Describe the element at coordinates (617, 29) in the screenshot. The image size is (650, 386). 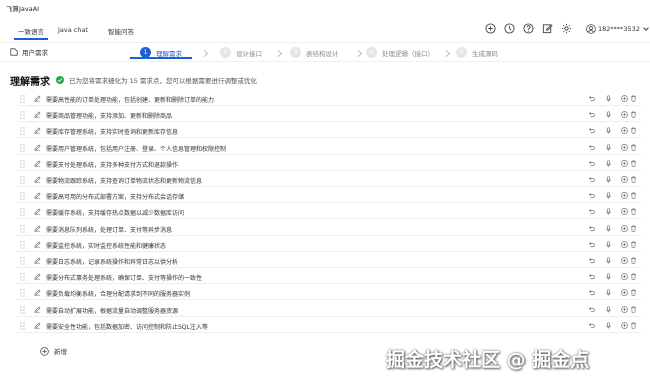
I see `user-menu: 182****3532` at that location.